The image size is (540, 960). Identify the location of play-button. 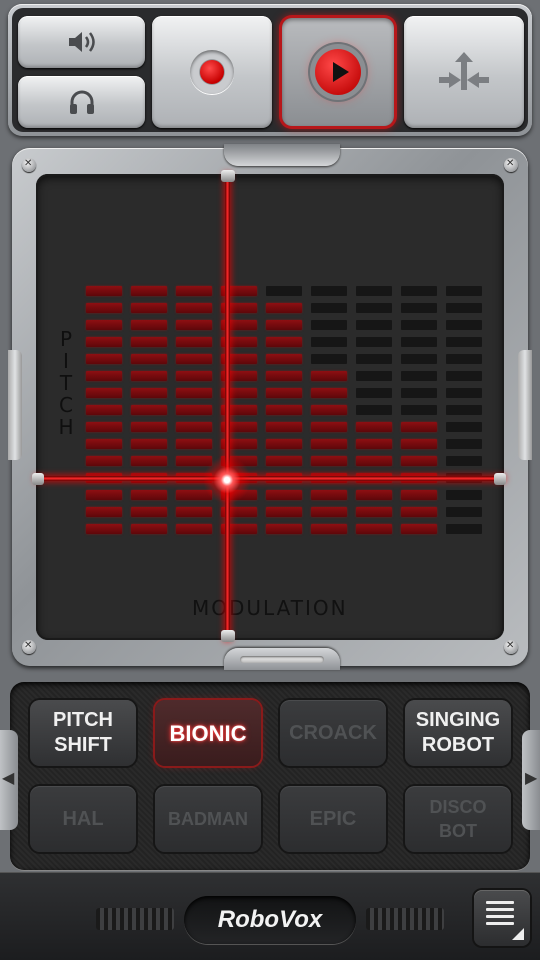
(338, 72).